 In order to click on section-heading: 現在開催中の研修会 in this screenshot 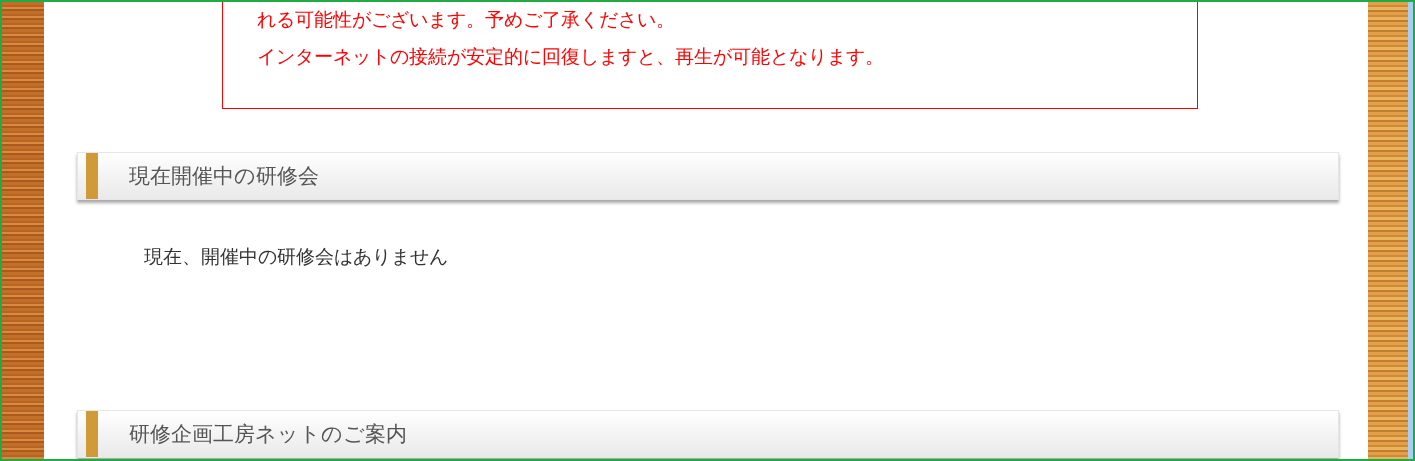, I will do `click(224, 176)`.